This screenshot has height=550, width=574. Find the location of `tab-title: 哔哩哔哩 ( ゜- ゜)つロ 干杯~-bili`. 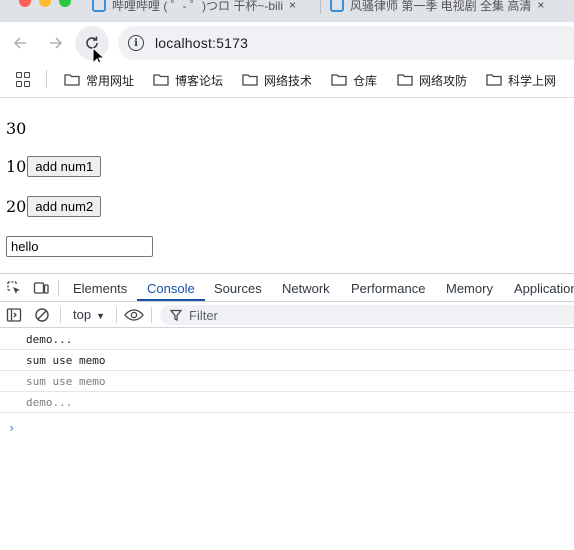

tab-title: 哔哩哔哩 ( ゜- ゜)つロ 干杯~-bili is located at coordinates (198, 6).